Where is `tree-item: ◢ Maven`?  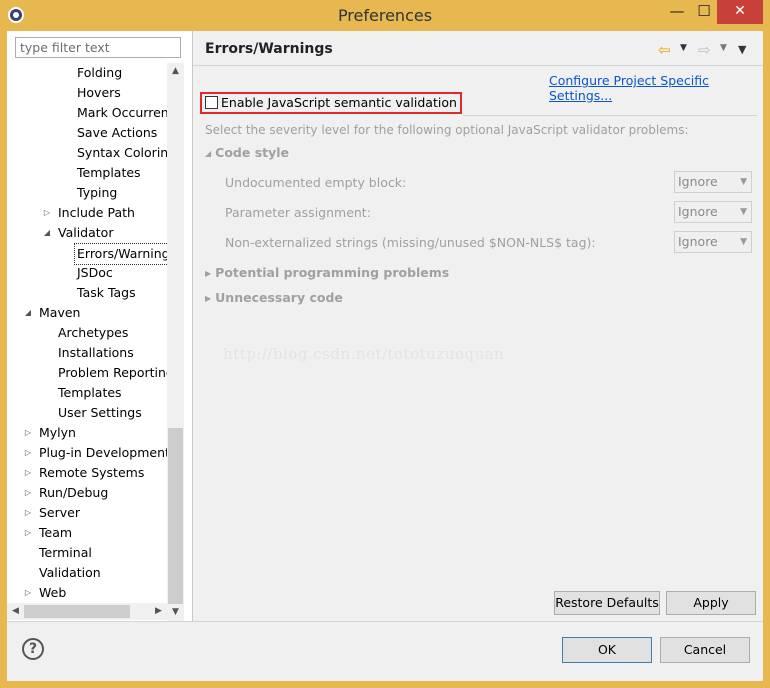 tree-item: ◢ Maven is located at coordinates (87, 313).